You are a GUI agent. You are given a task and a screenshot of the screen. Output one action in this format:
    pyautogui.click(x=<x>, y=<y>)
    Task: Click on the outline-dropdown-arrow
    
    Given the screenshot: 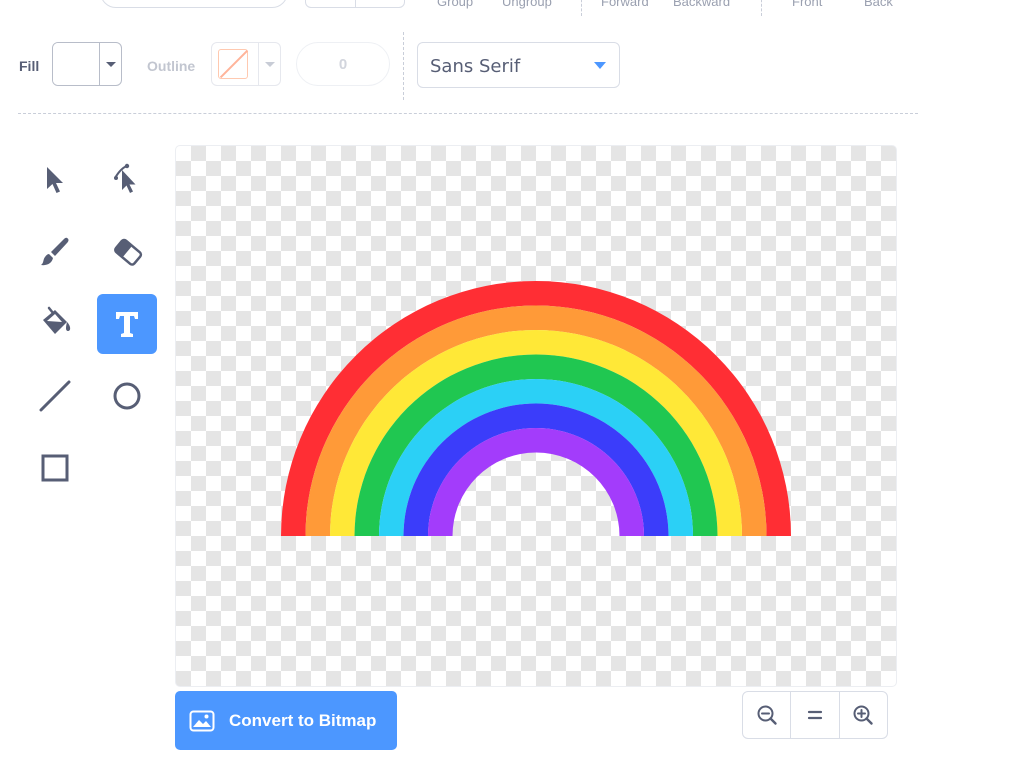 What is the action you would take?
    pyautogui.click(x=269, y=64)
    